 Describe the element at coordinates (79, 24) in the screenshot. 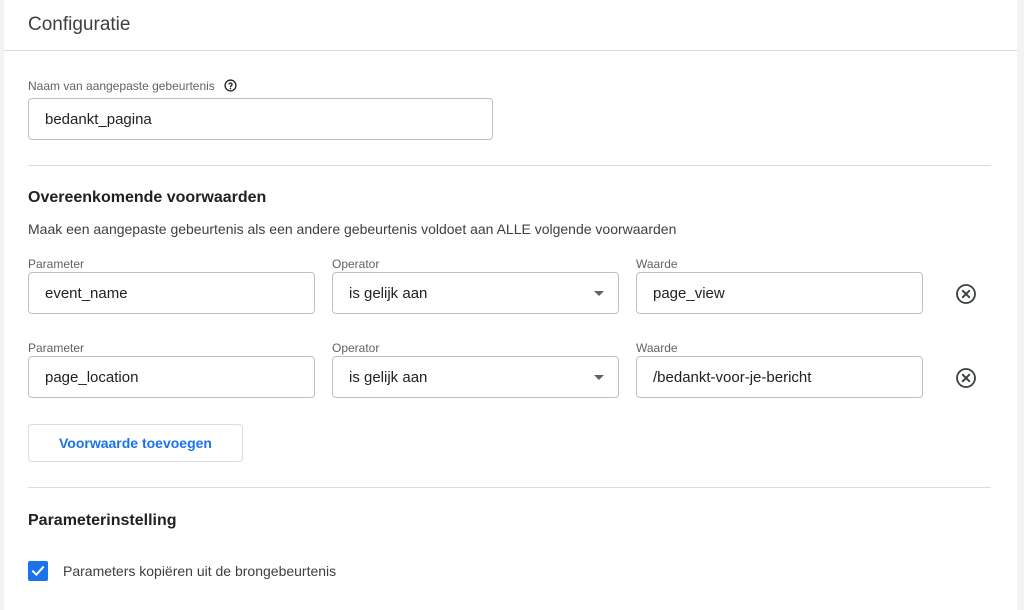

I see `page-title: Configuratie` at that location.